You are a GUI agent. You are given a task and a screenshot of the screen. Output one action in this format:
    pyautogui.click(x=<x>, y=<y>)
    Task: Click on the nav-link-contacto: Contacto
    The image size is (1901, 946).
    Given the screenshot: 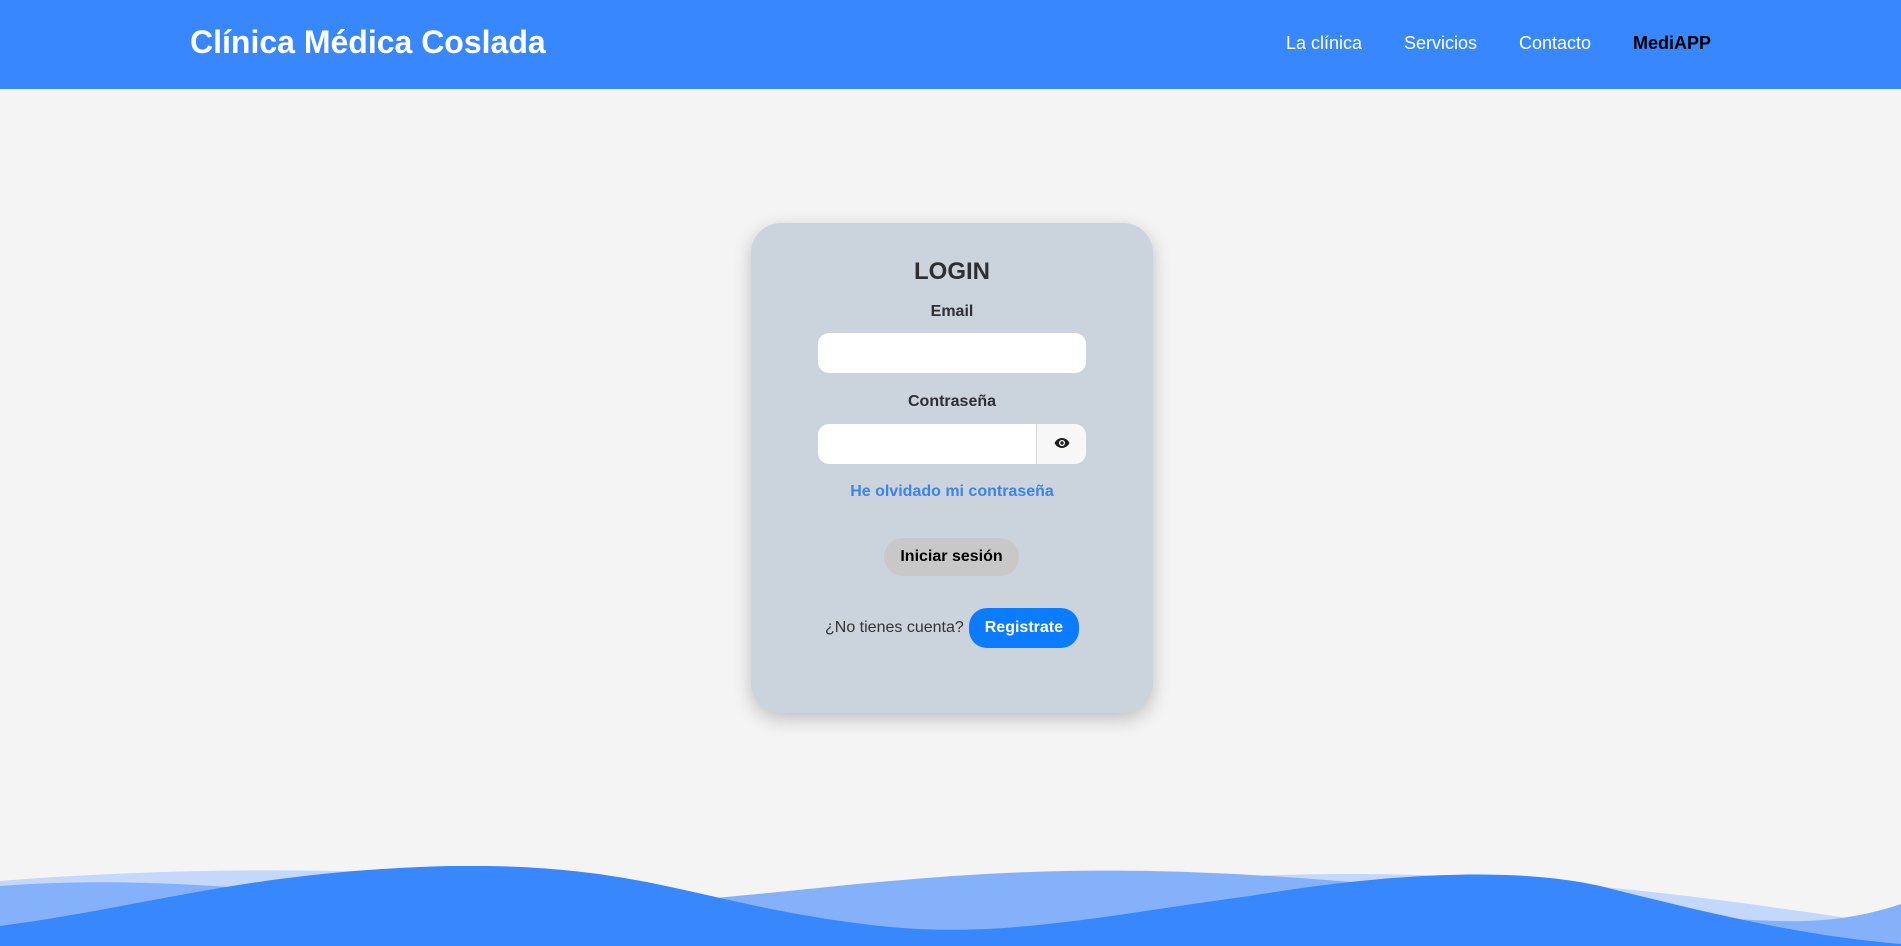 What is the action you would take?
    pyautogui.click(x=1555, y=43)
    